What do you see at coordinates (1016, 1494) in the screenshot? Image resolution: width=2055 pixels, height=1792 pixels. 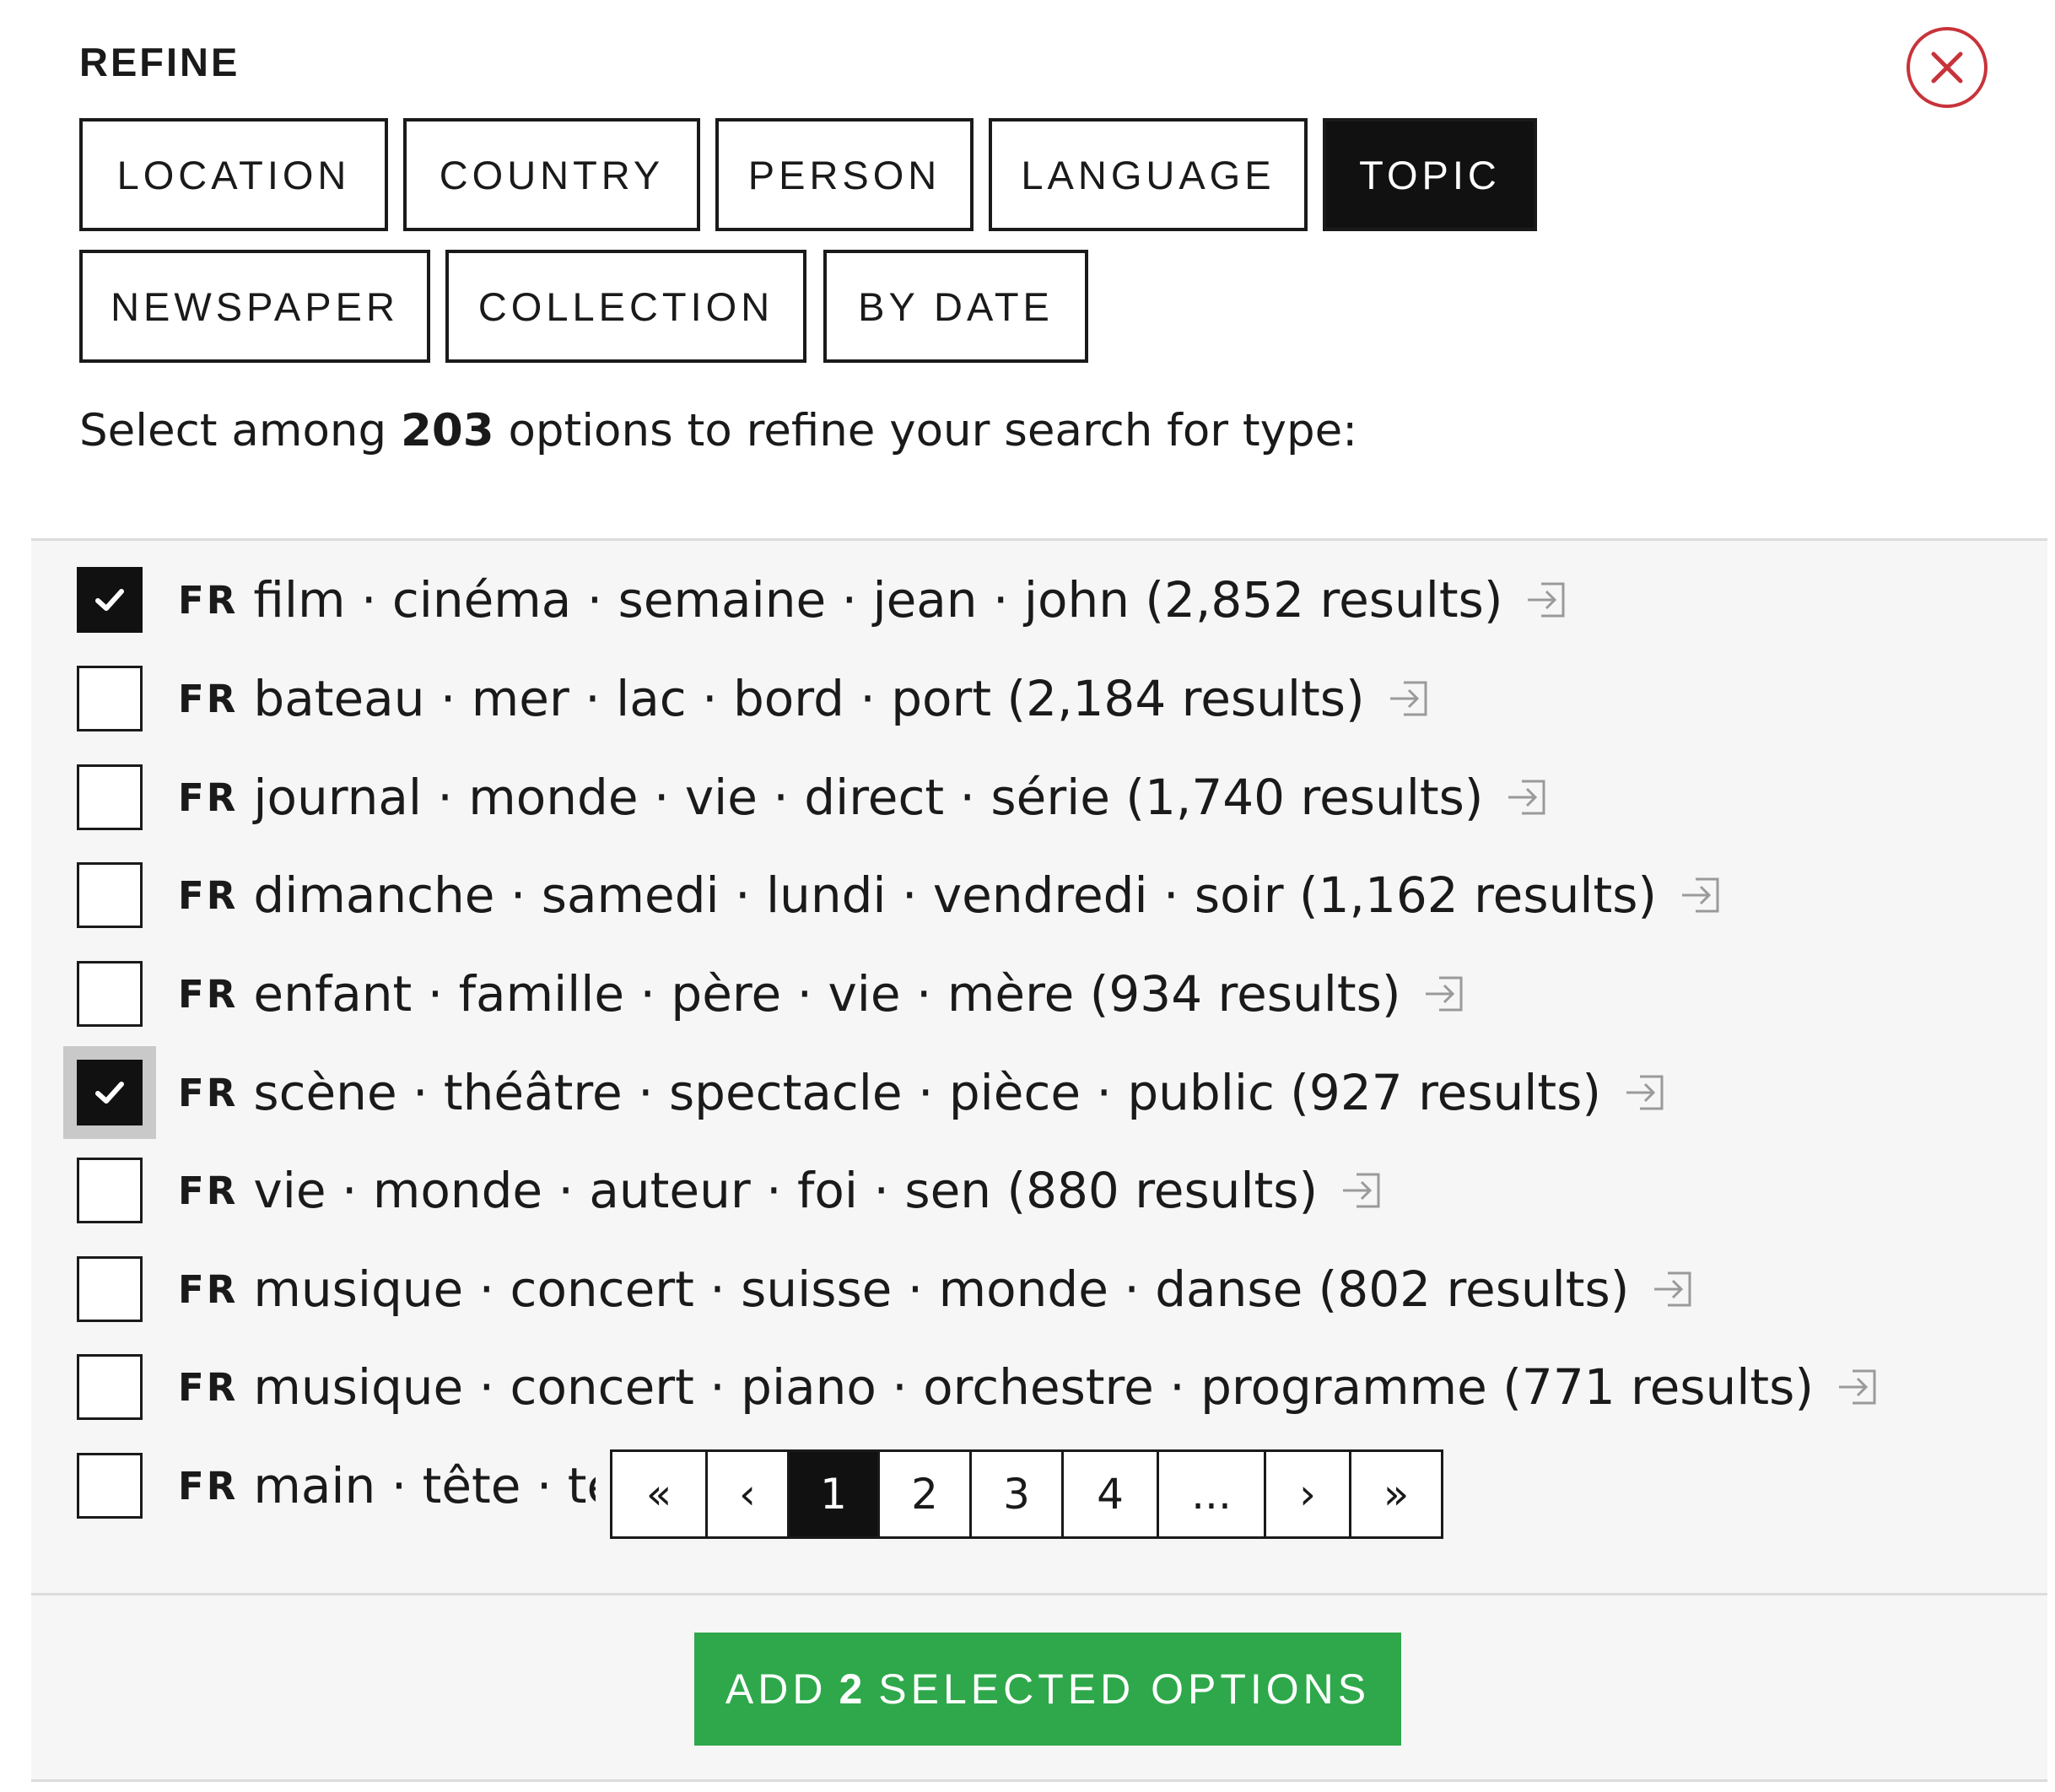 I see `pagination-page-3: 3` at bounding box center [1016, 1494].